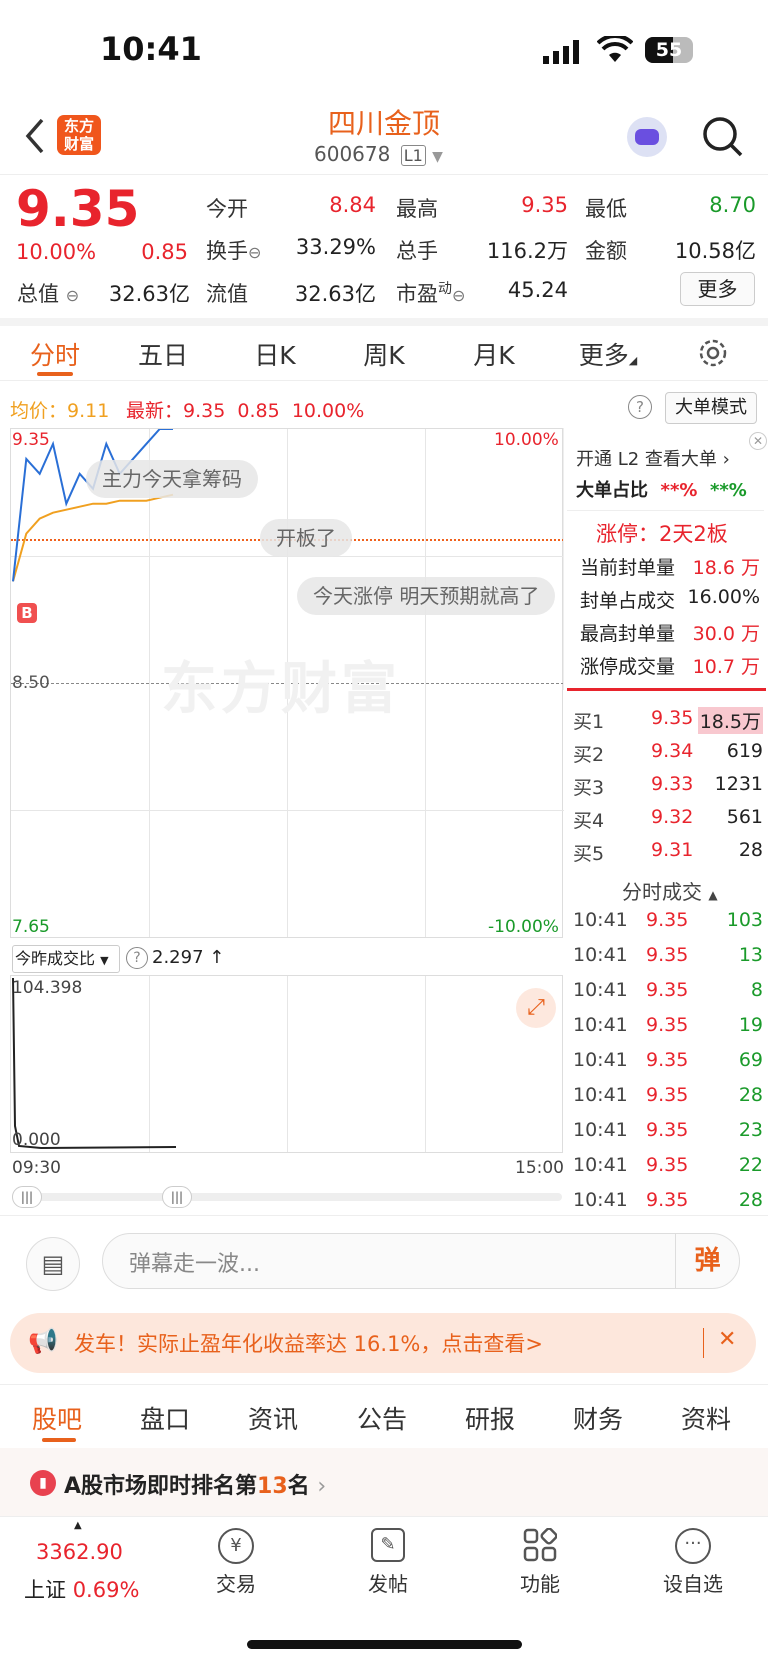 This screenshot has height=1665, width=768. I want to click on volume-label: 总手, so click(417, 251).